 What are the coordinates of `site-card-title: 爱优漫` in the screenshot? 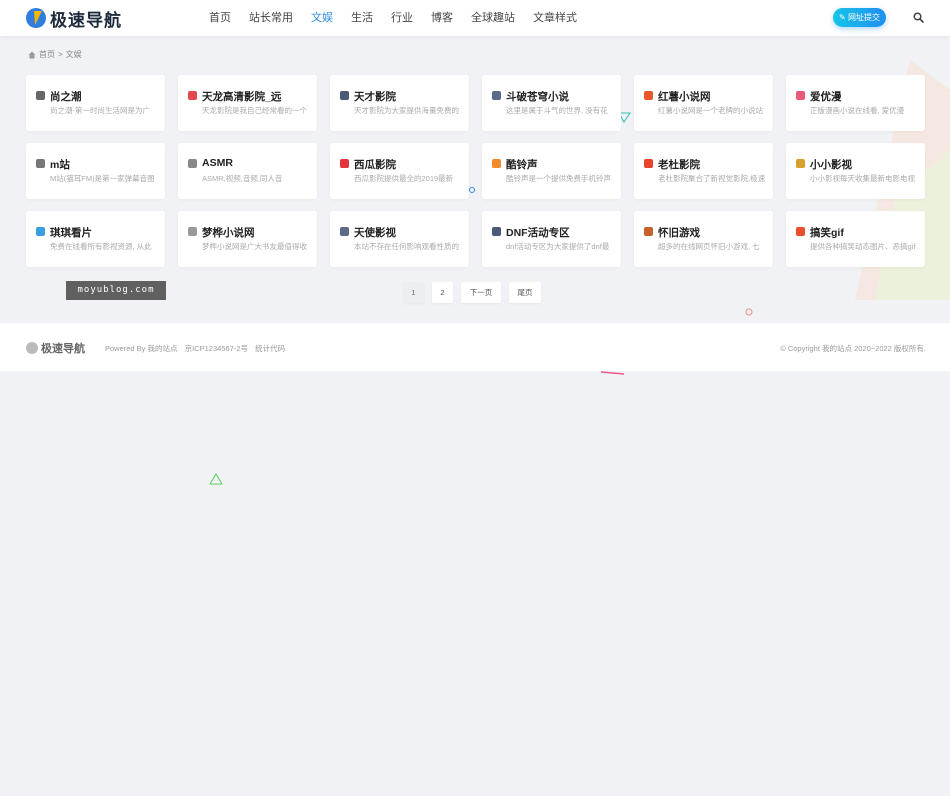 It's located at (826, 96).